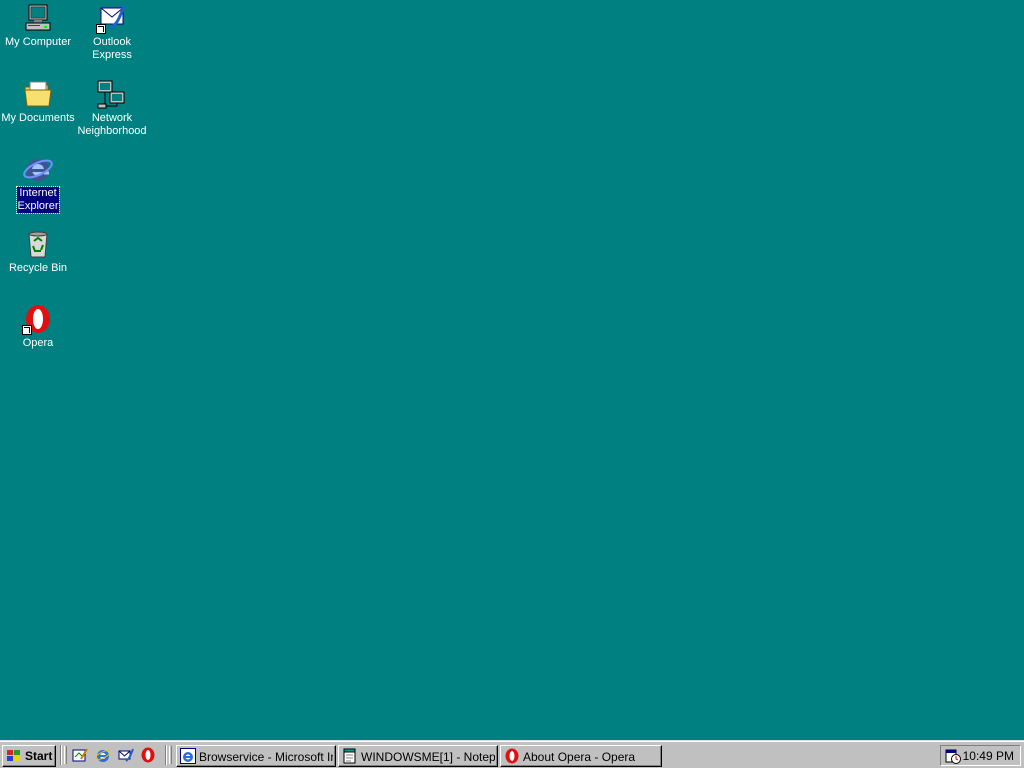 Image resolution: width=1024 pixels, height=768 pixels. What do you see at coordinates (38, 244) in the screenshot?
I see `recycle-bin-icon` at bounding box center [38, 244].